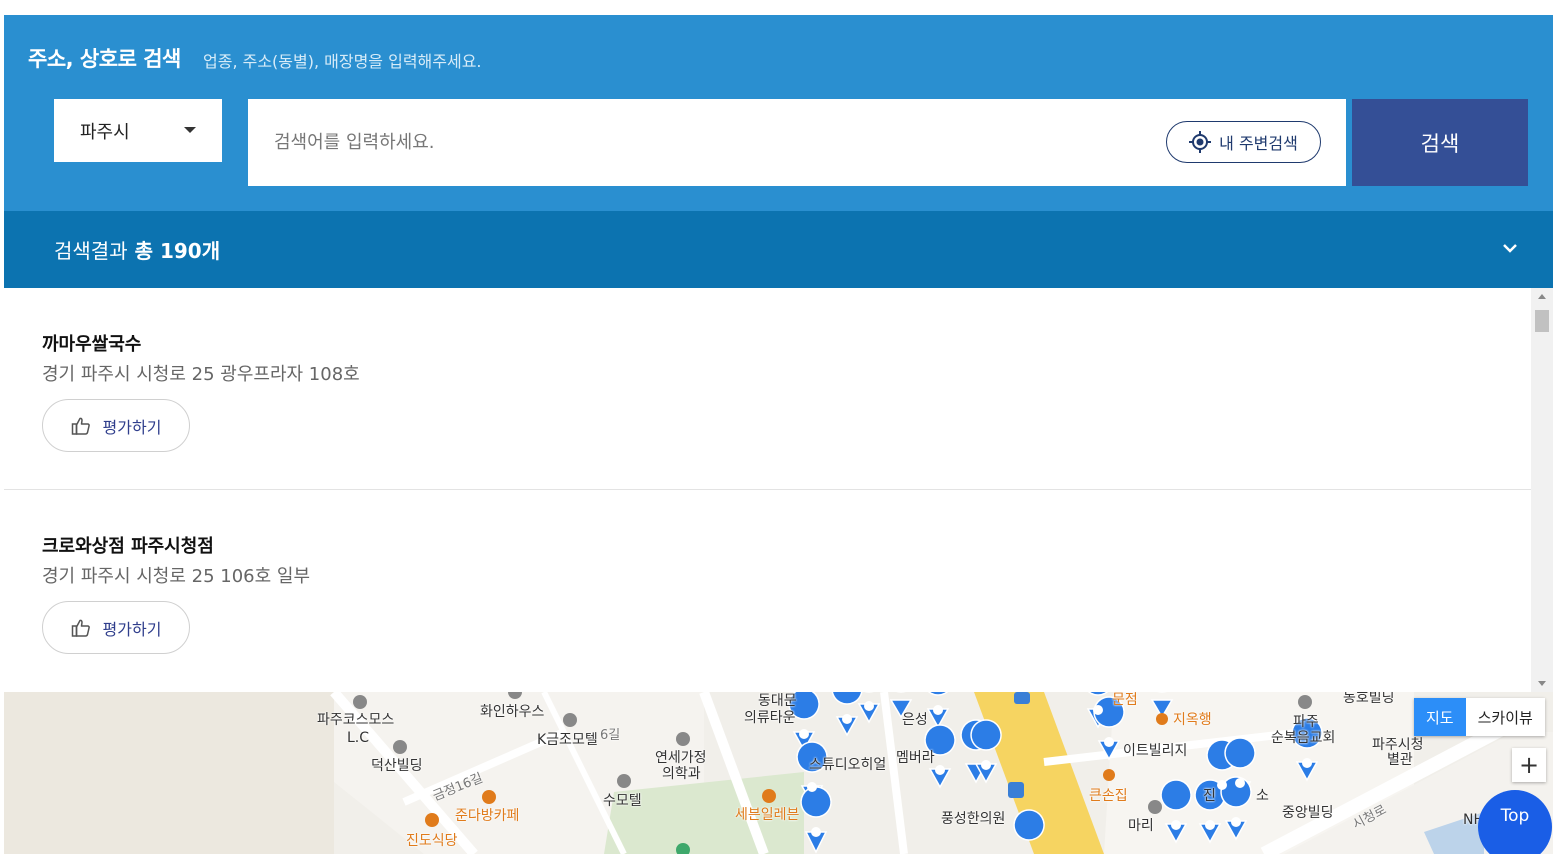 The height and width of the screenshot is (854, 1557). Describe the element at coordinates (1192, 720) in the screenshot. I see `map-label: 지옥행` at that location.